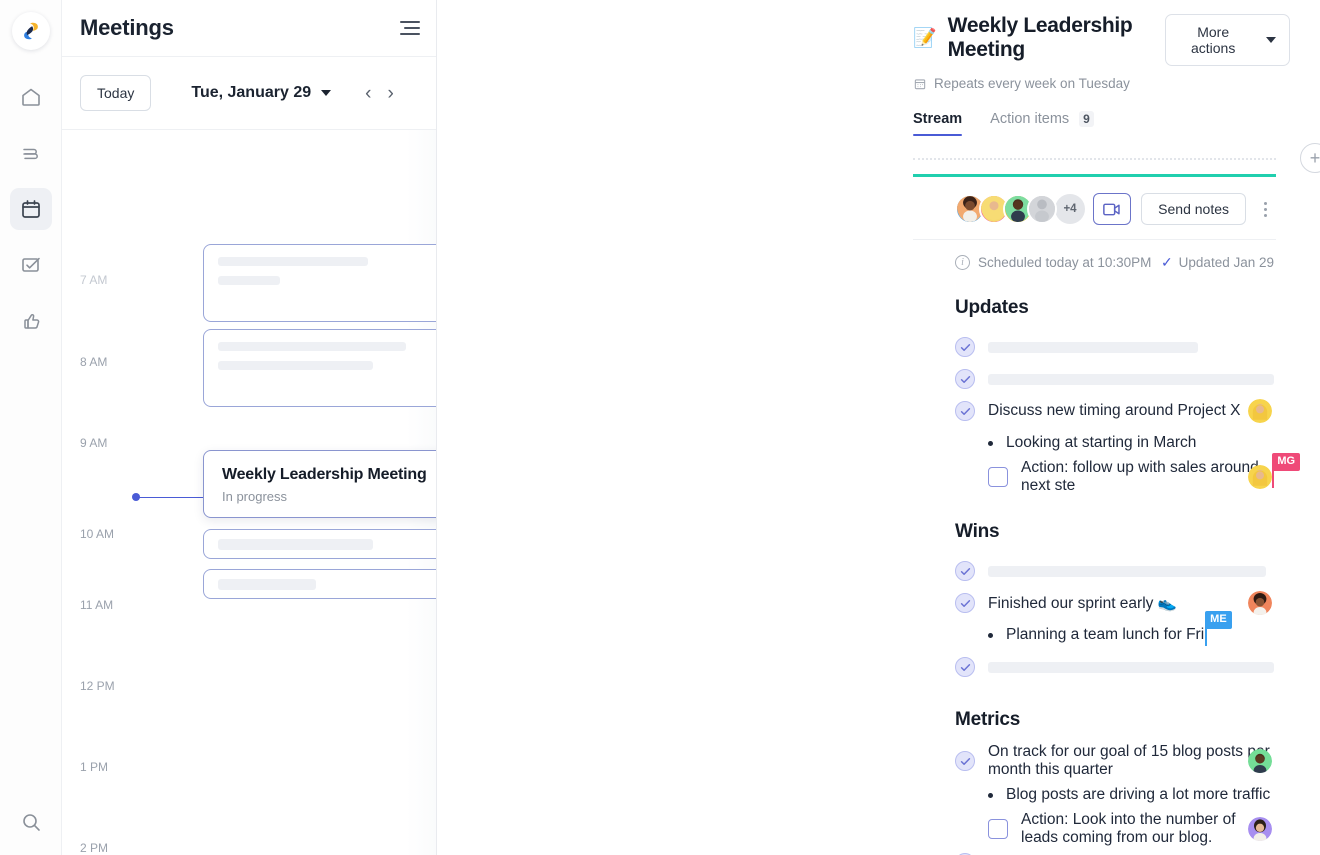  Describe the element at coordinates (31, 97) in the screenshot. I see `sidebar-item-home` at that location.